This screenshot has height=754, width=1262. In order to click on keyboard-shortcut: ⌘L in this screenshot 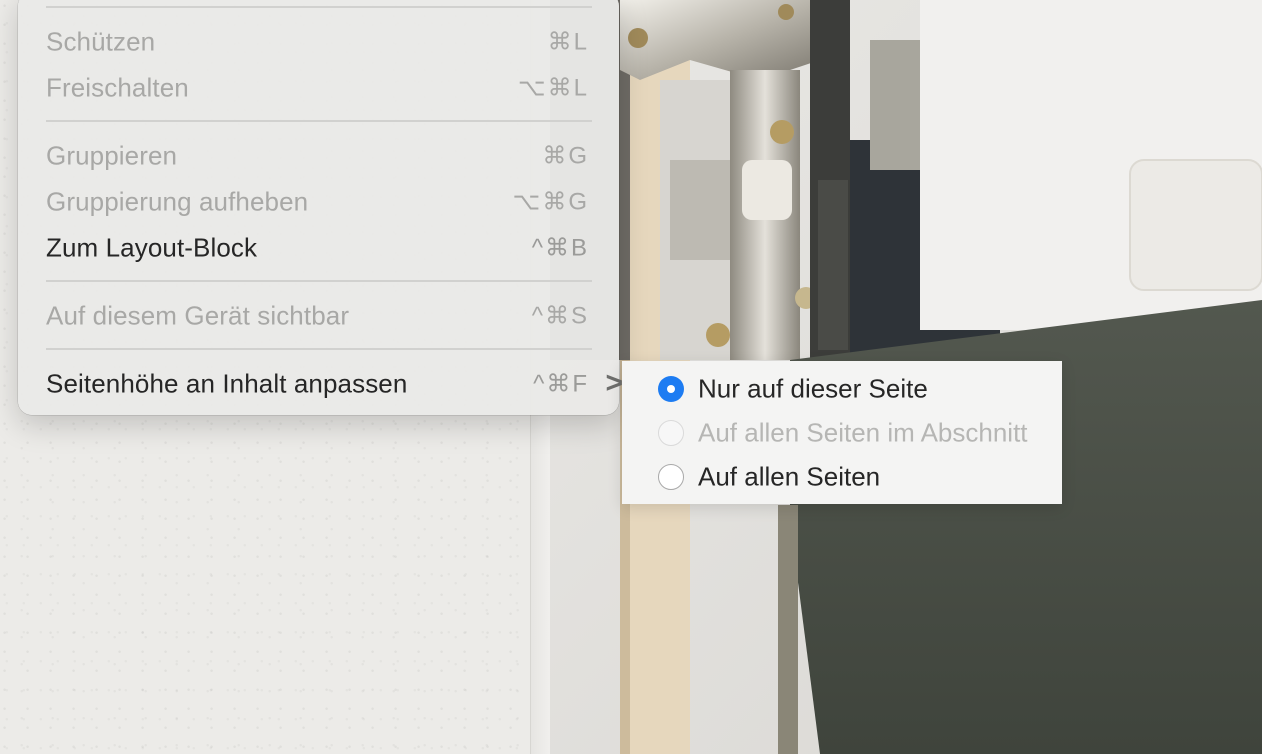, I will do `click(568, 42)`.